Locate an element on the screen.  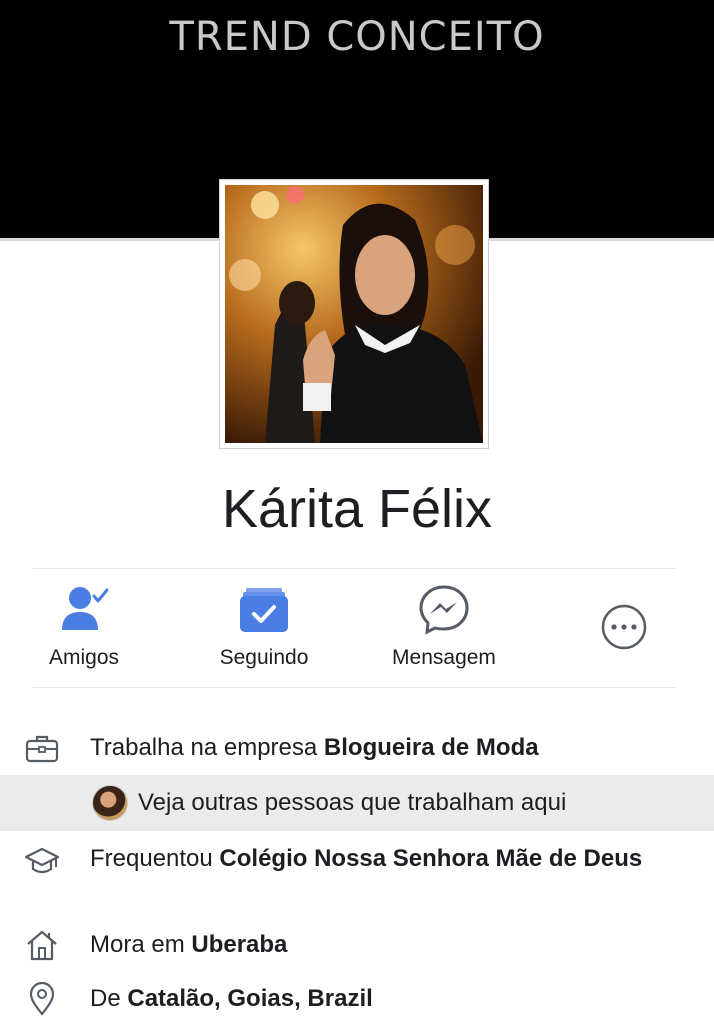
message-button: Mensagem is located at coordinates (444, 626).